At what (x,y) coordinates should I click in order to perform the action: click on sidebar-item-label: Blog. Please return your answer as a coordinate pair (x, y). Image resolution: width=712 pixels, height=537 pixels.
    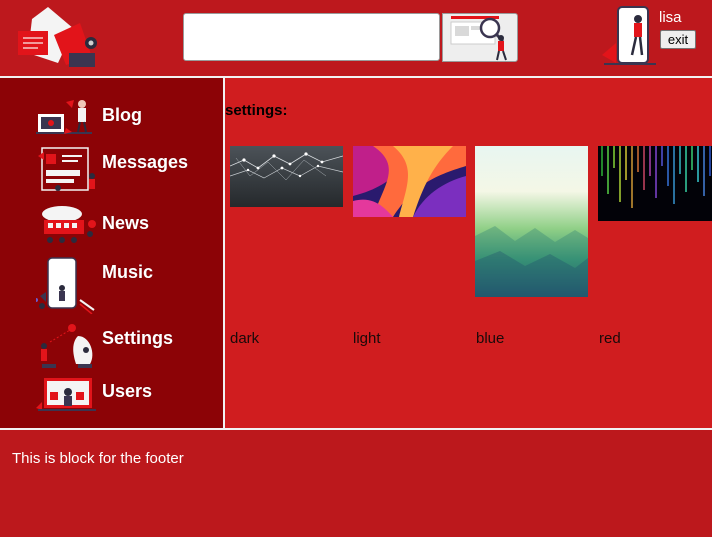
    Looking at the image, I should click on (122, 115).